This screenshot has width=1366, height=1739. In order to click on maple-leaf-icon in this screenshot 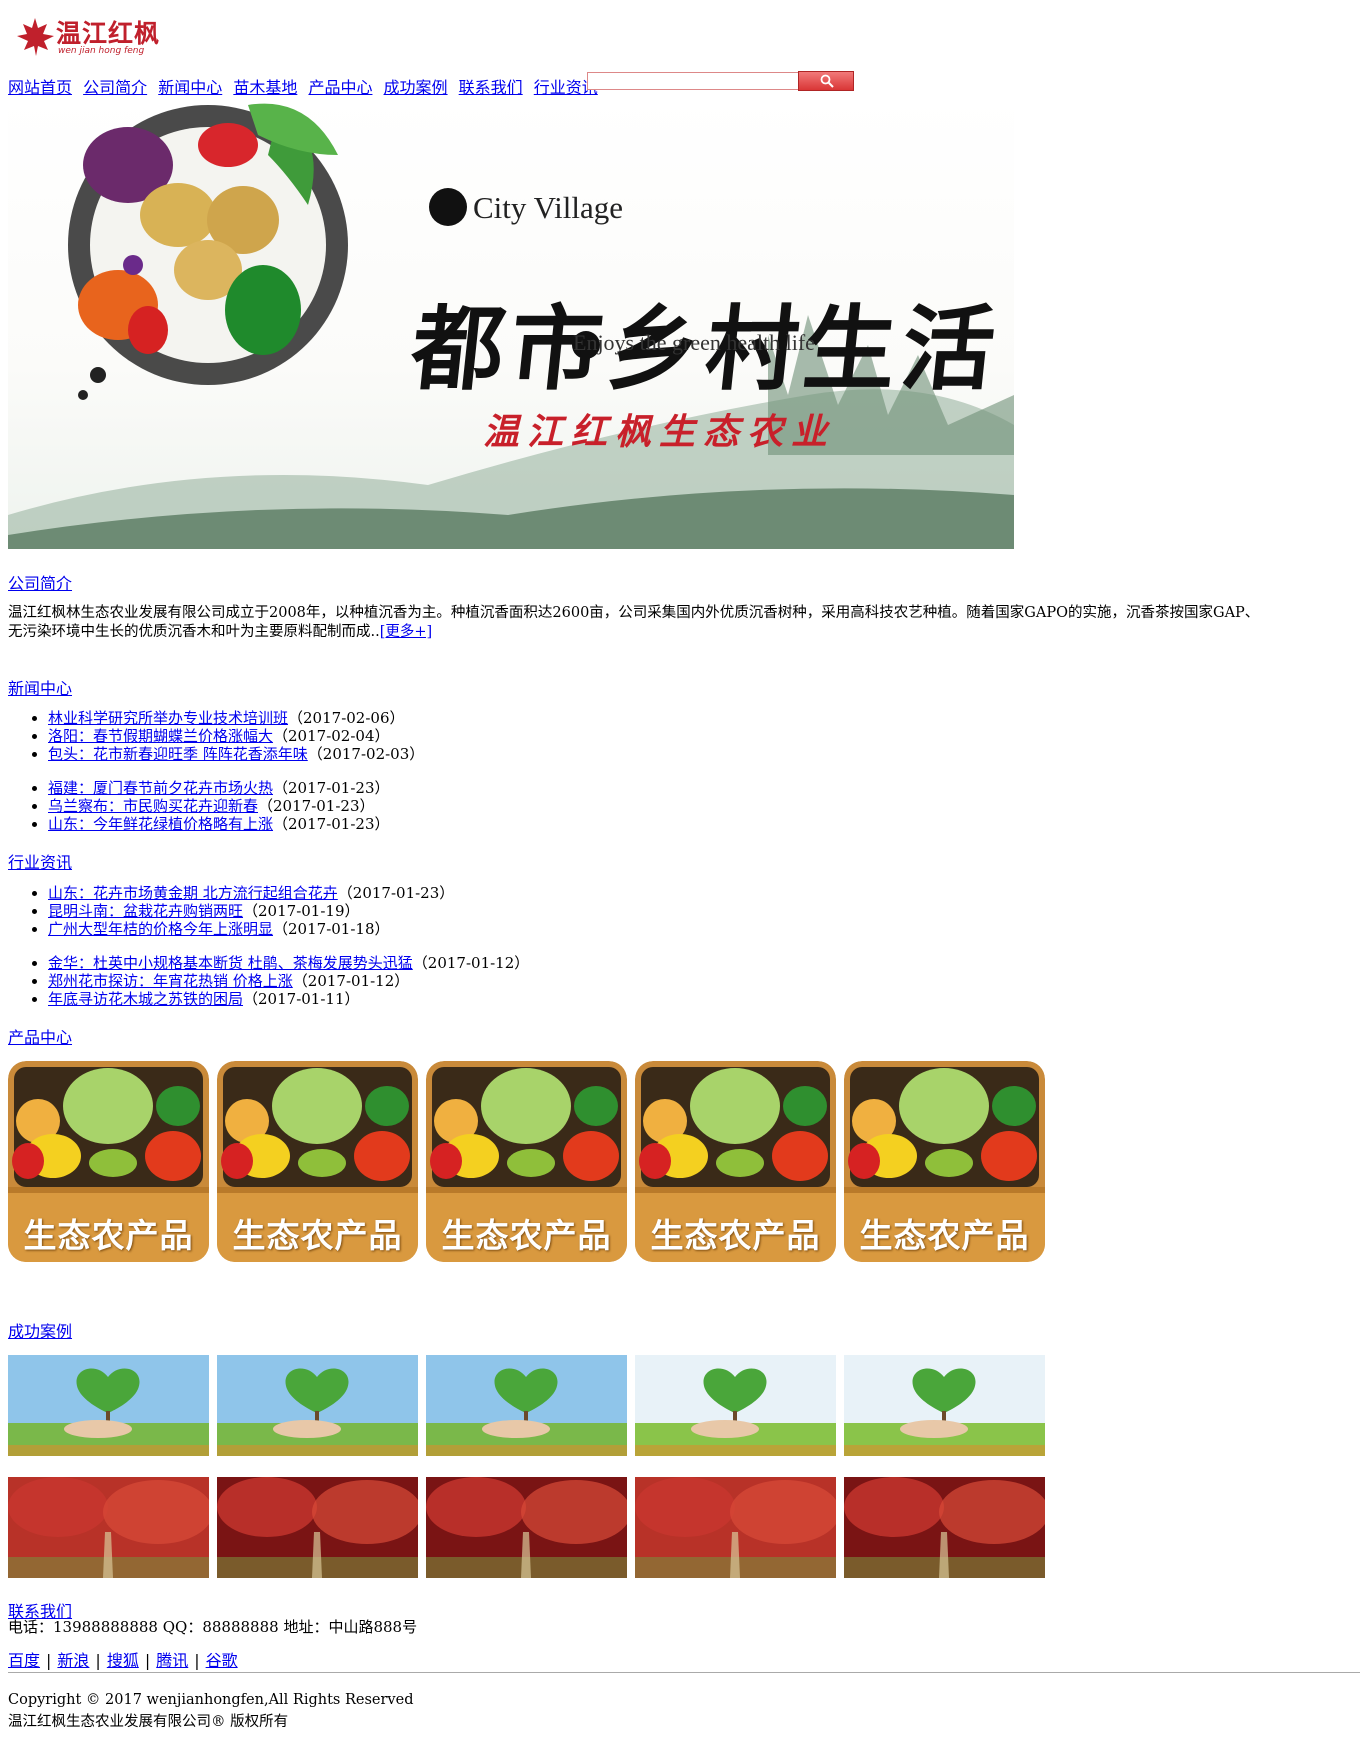, I will do `click(35, 37)`.